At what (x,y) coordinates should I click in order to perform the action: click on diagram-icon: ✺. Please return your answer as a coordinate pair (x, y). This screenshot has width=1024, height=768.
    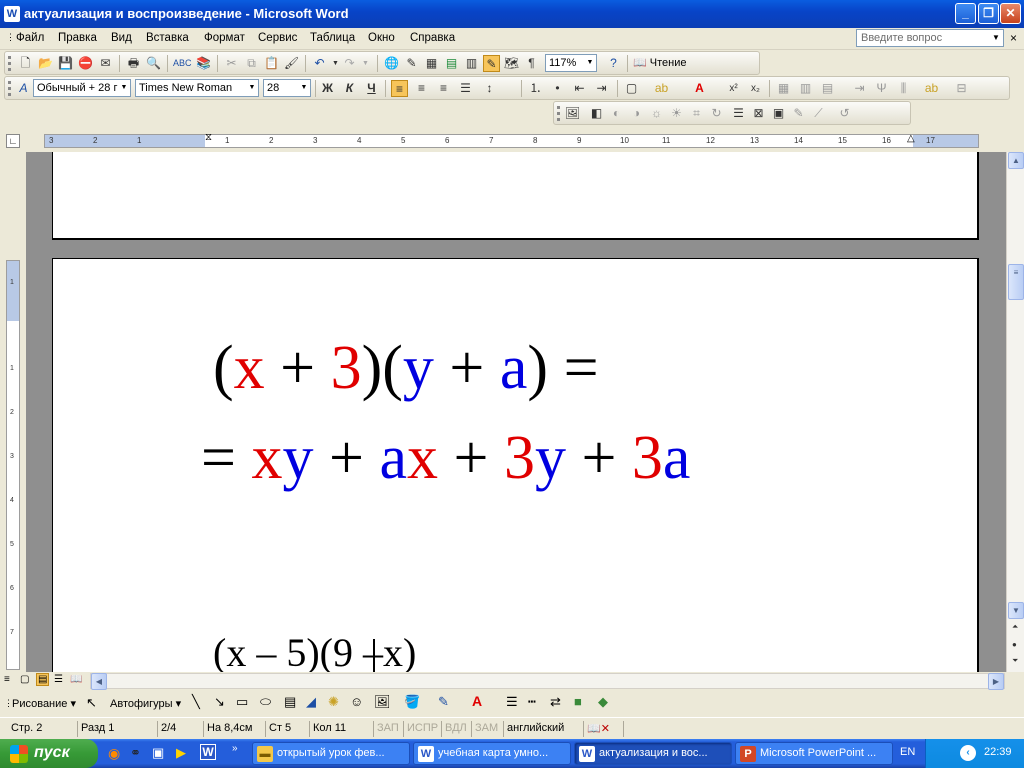
    Looking at the image, I should click on (333, 702).